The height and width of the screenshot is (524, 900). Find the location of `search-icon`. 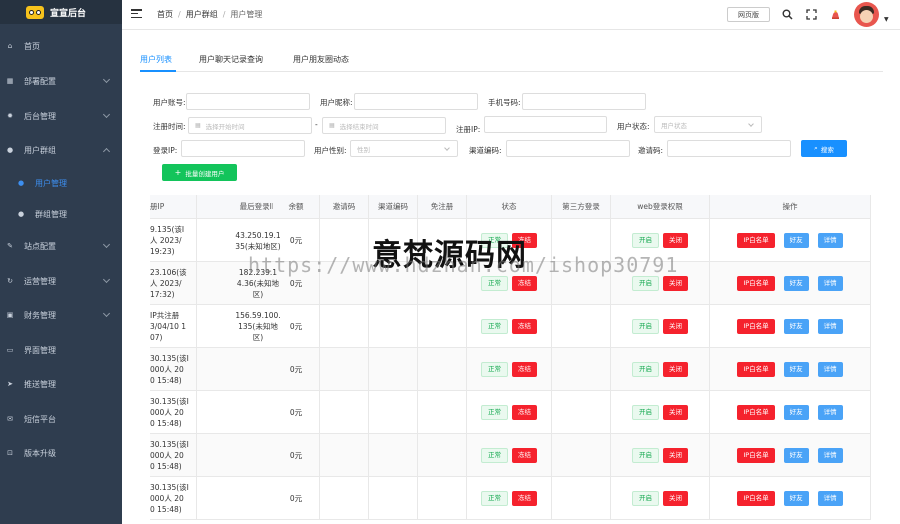

search-icon is located at coordinates (787, 14).